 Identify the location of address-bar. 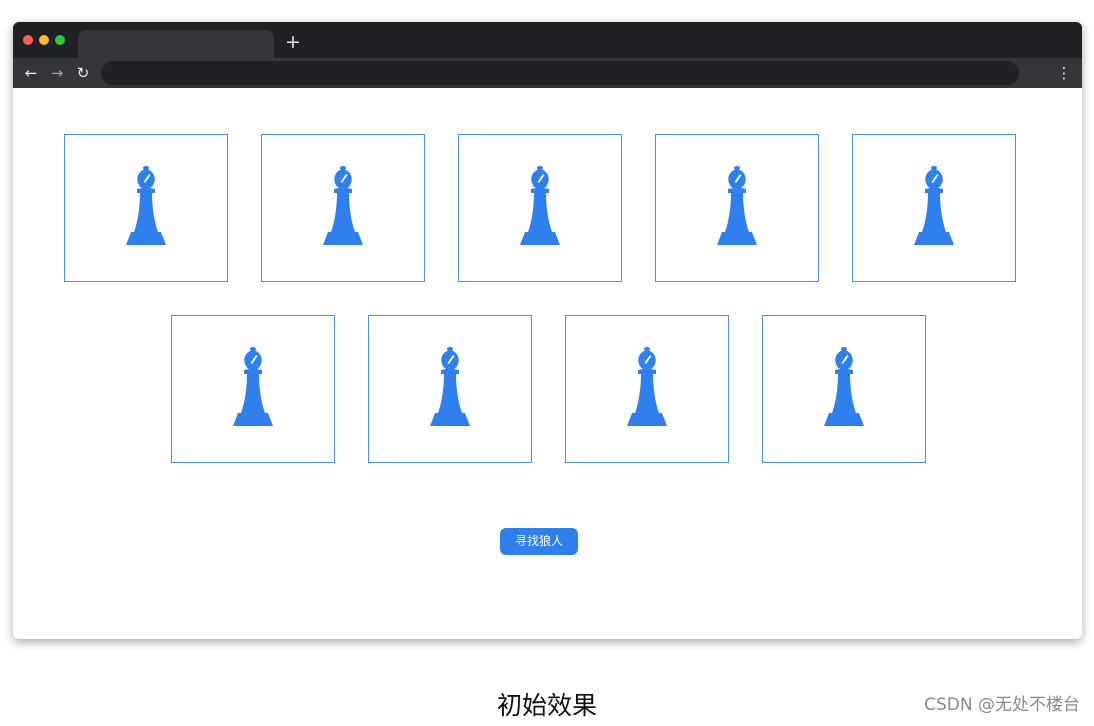
(560, 73).